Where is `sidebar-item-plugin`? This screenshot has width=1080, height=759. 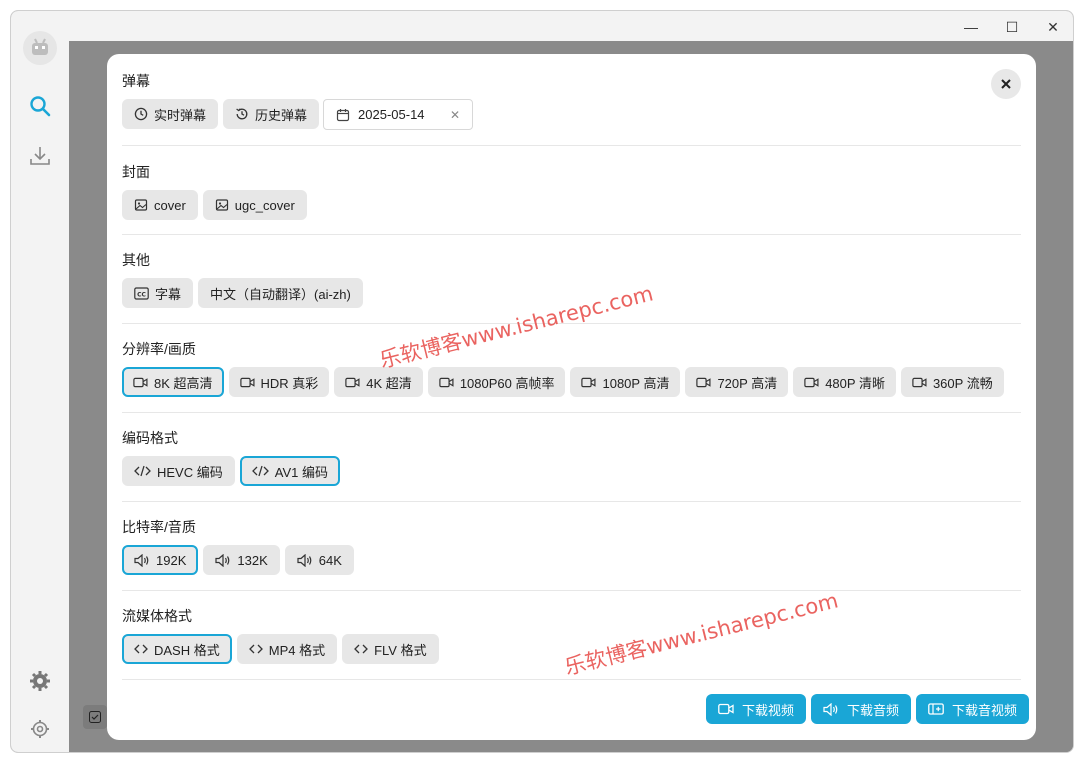 sidebar-item-plugin is located at coordinates (40, 681).